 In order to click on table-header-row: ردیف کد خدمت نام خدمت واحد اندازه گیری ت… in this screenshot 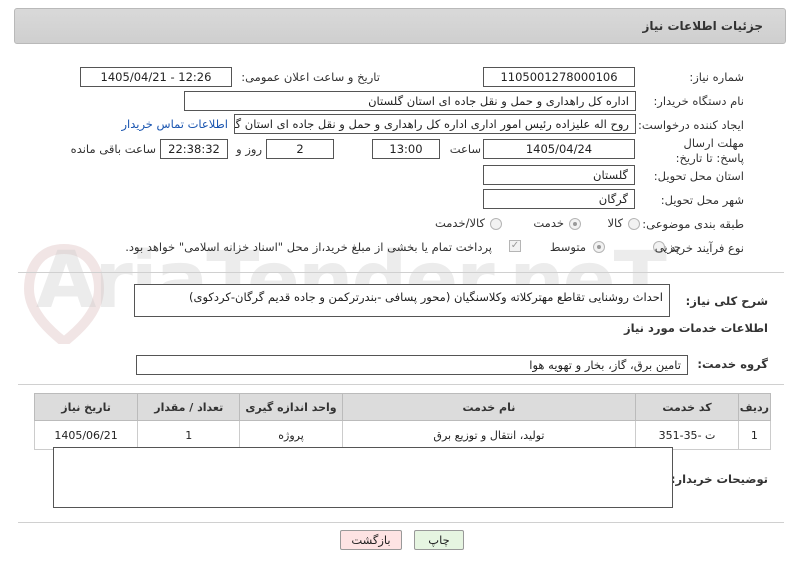, I will do `click(402, 407)`.